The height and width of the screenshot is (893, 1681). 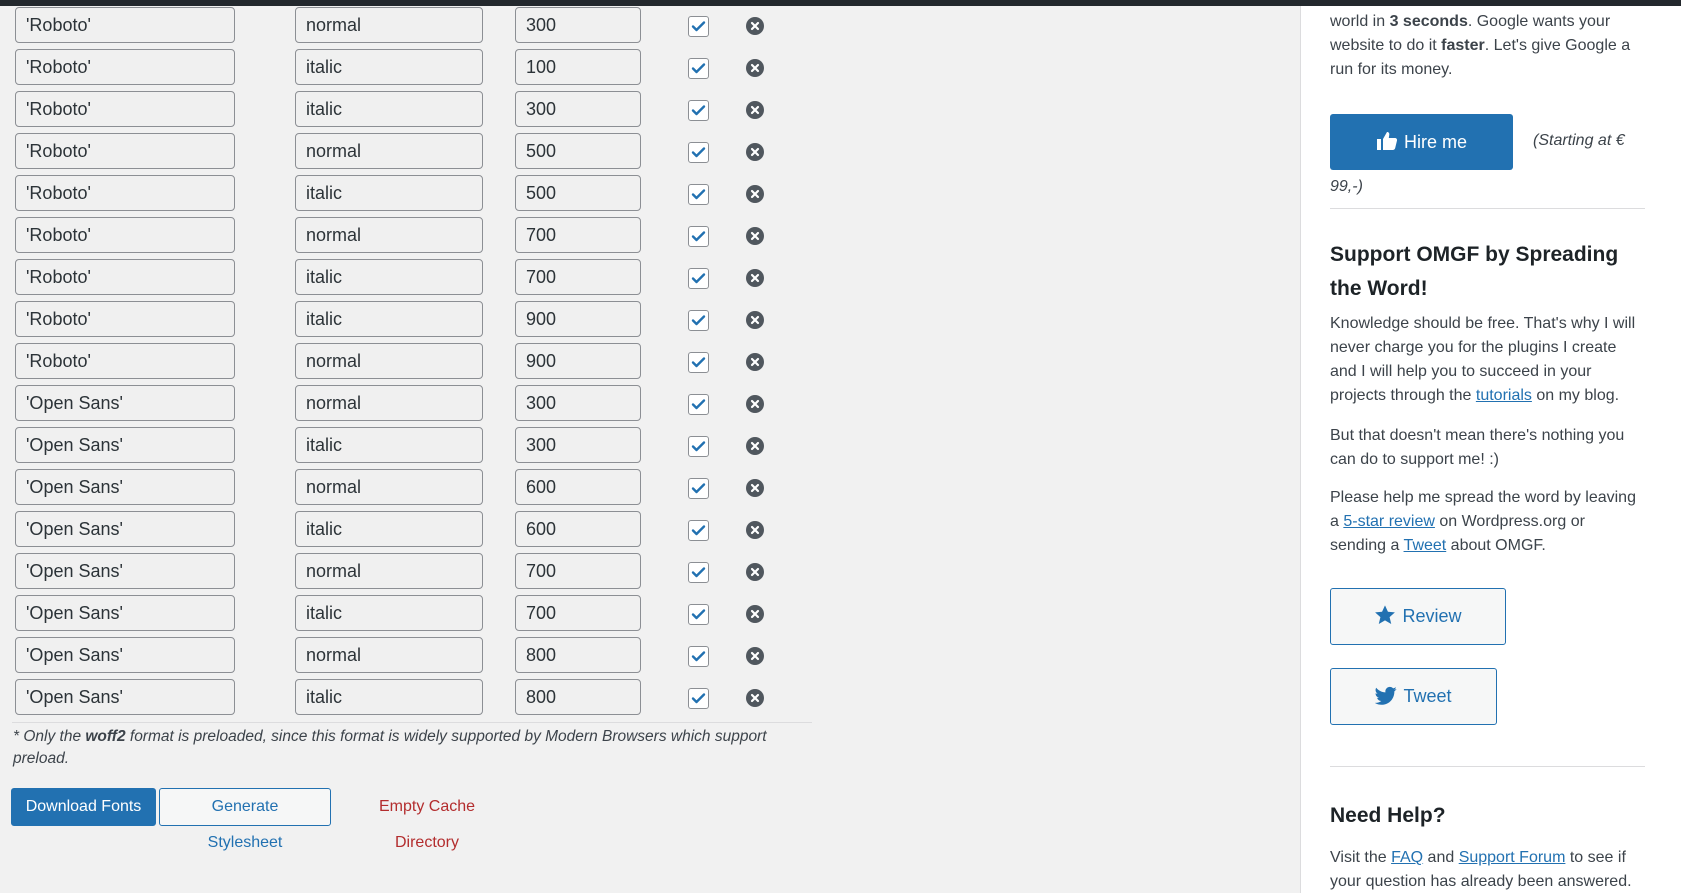 I want to click on download-fonts-button: Download Fonts, so click(x=83, y=807).